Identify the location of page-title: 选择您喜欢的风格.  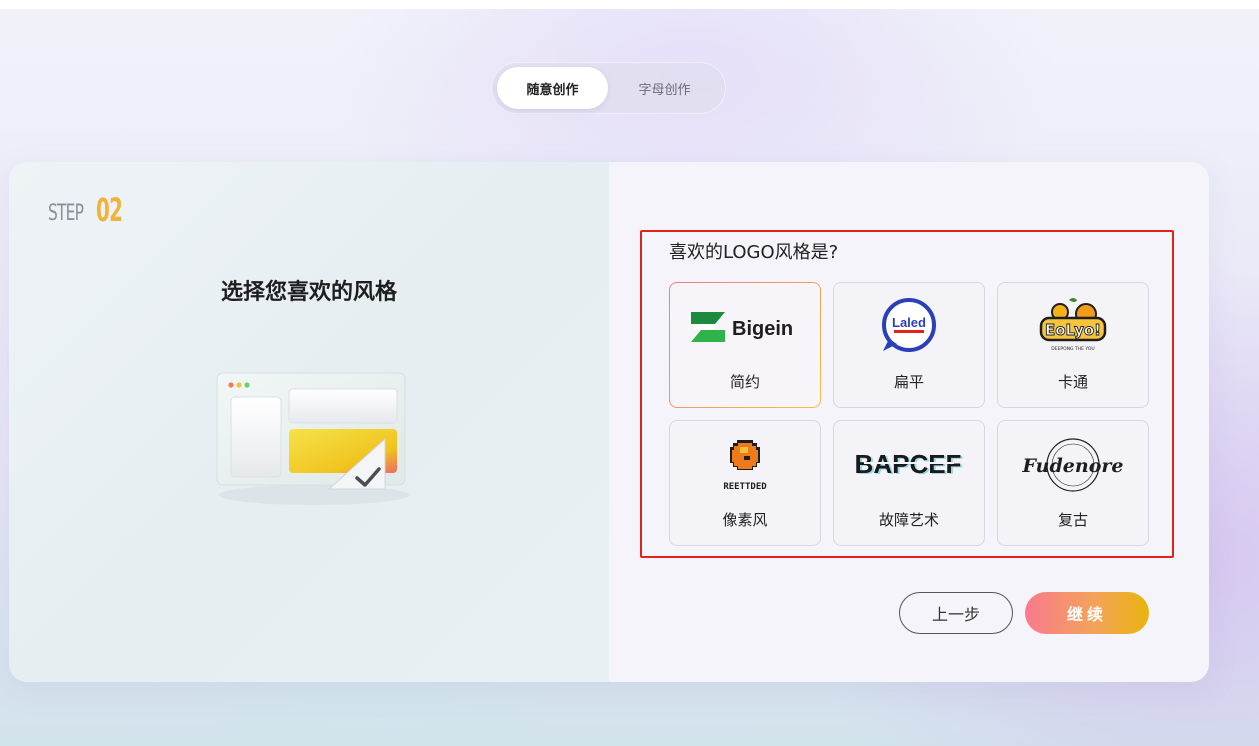
(308, 292).